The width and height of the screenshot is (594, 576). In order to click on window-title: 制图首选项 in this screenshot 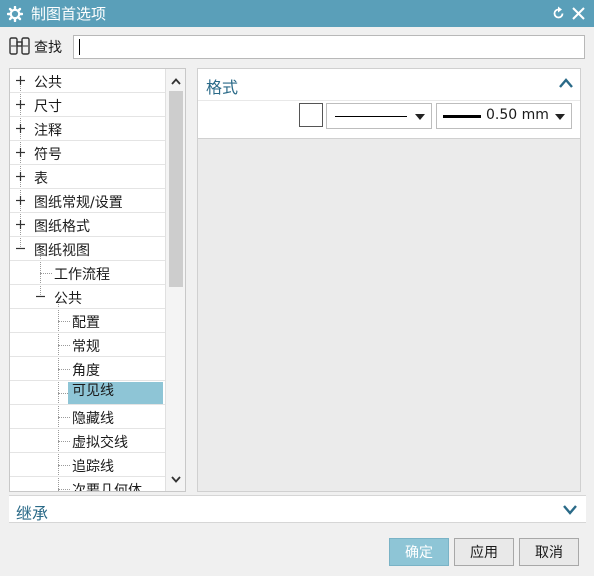, I will do `click(69, 14)`.